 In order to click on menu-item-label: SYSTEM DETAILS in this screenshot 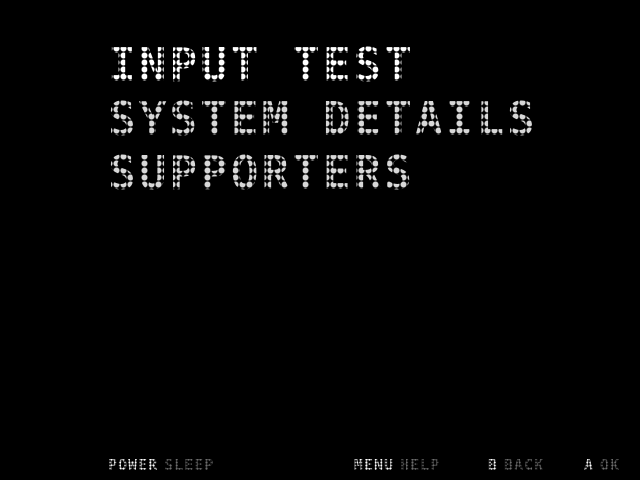, I will do `click(323, 119)`.